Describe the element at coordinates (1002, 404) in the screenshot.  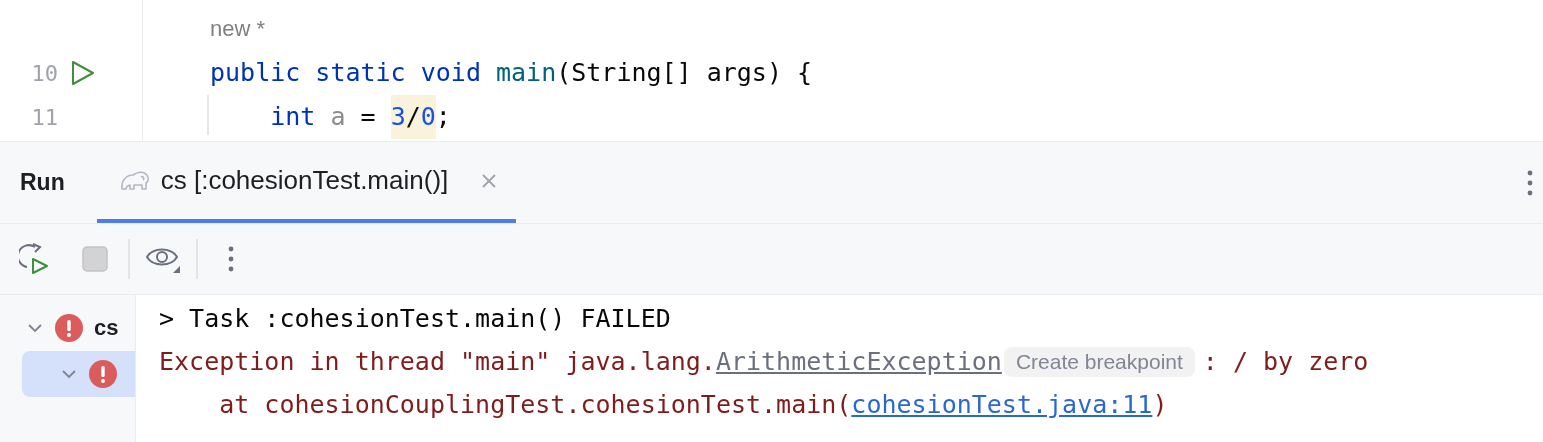
I see `file-link: cohesionTest.java:11` at that location.